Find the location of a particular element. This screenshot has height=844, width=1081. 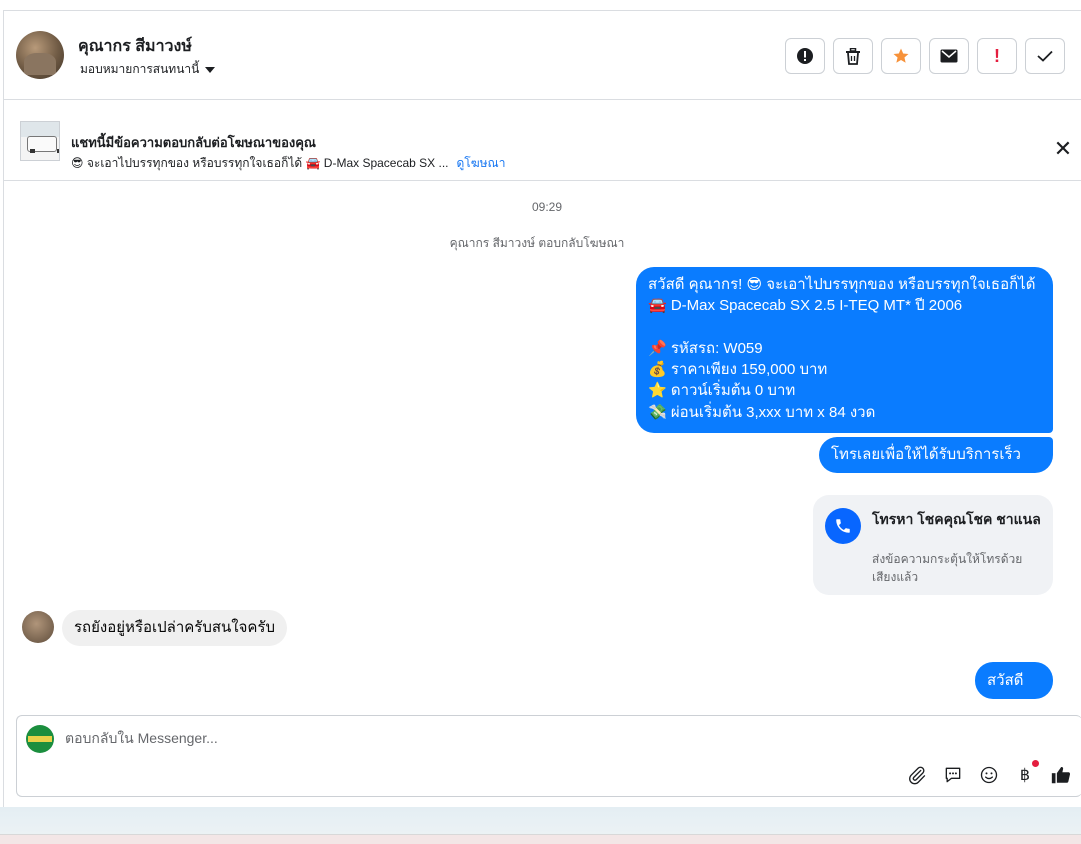

message-line: 💸 ผ่อนเริ่มต้น 3,xxx บาท x 84 งวด is located at coordinates (762, 412).